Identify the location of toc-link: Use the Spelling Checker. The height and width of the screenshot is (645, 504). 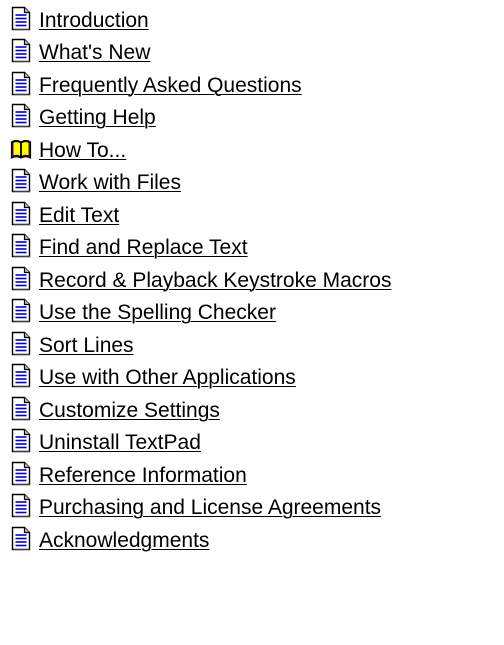
(157, 312).